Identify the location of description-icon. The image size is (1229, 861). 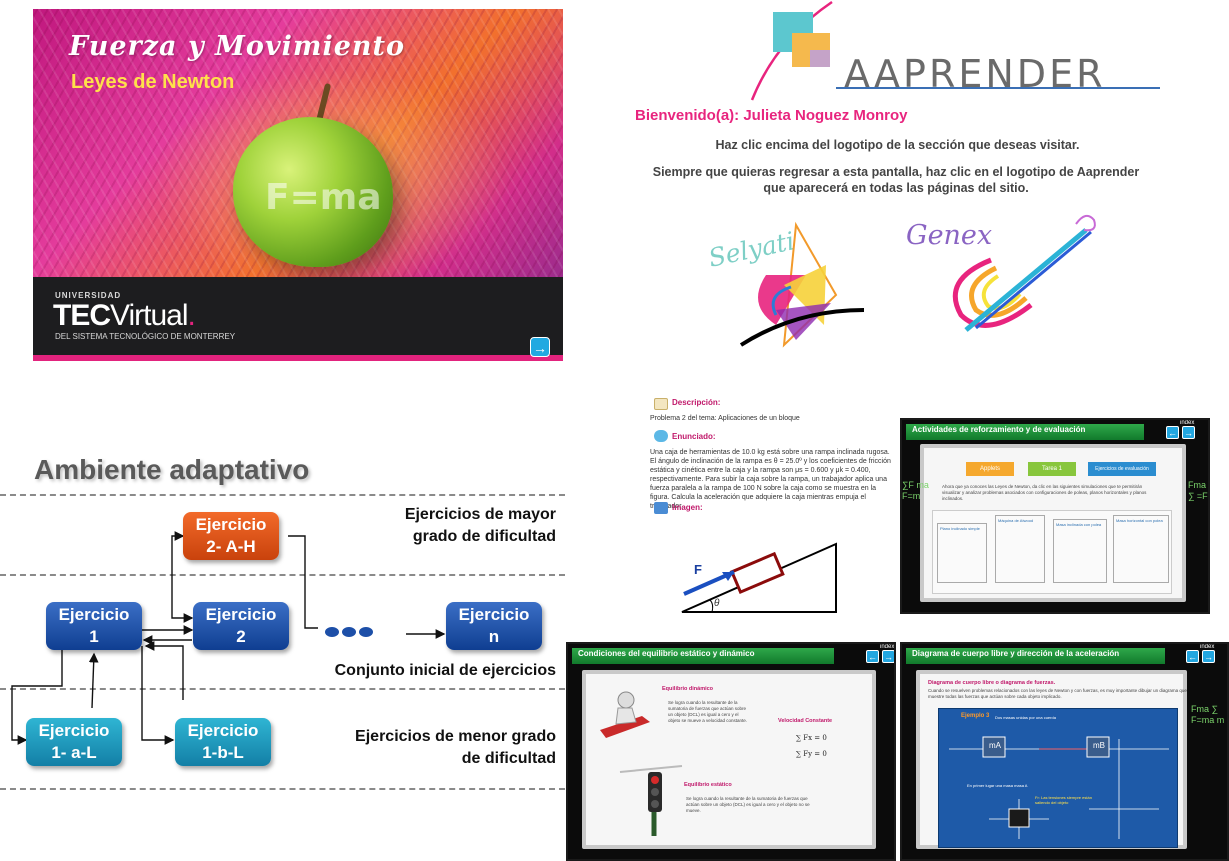
(661, 404).